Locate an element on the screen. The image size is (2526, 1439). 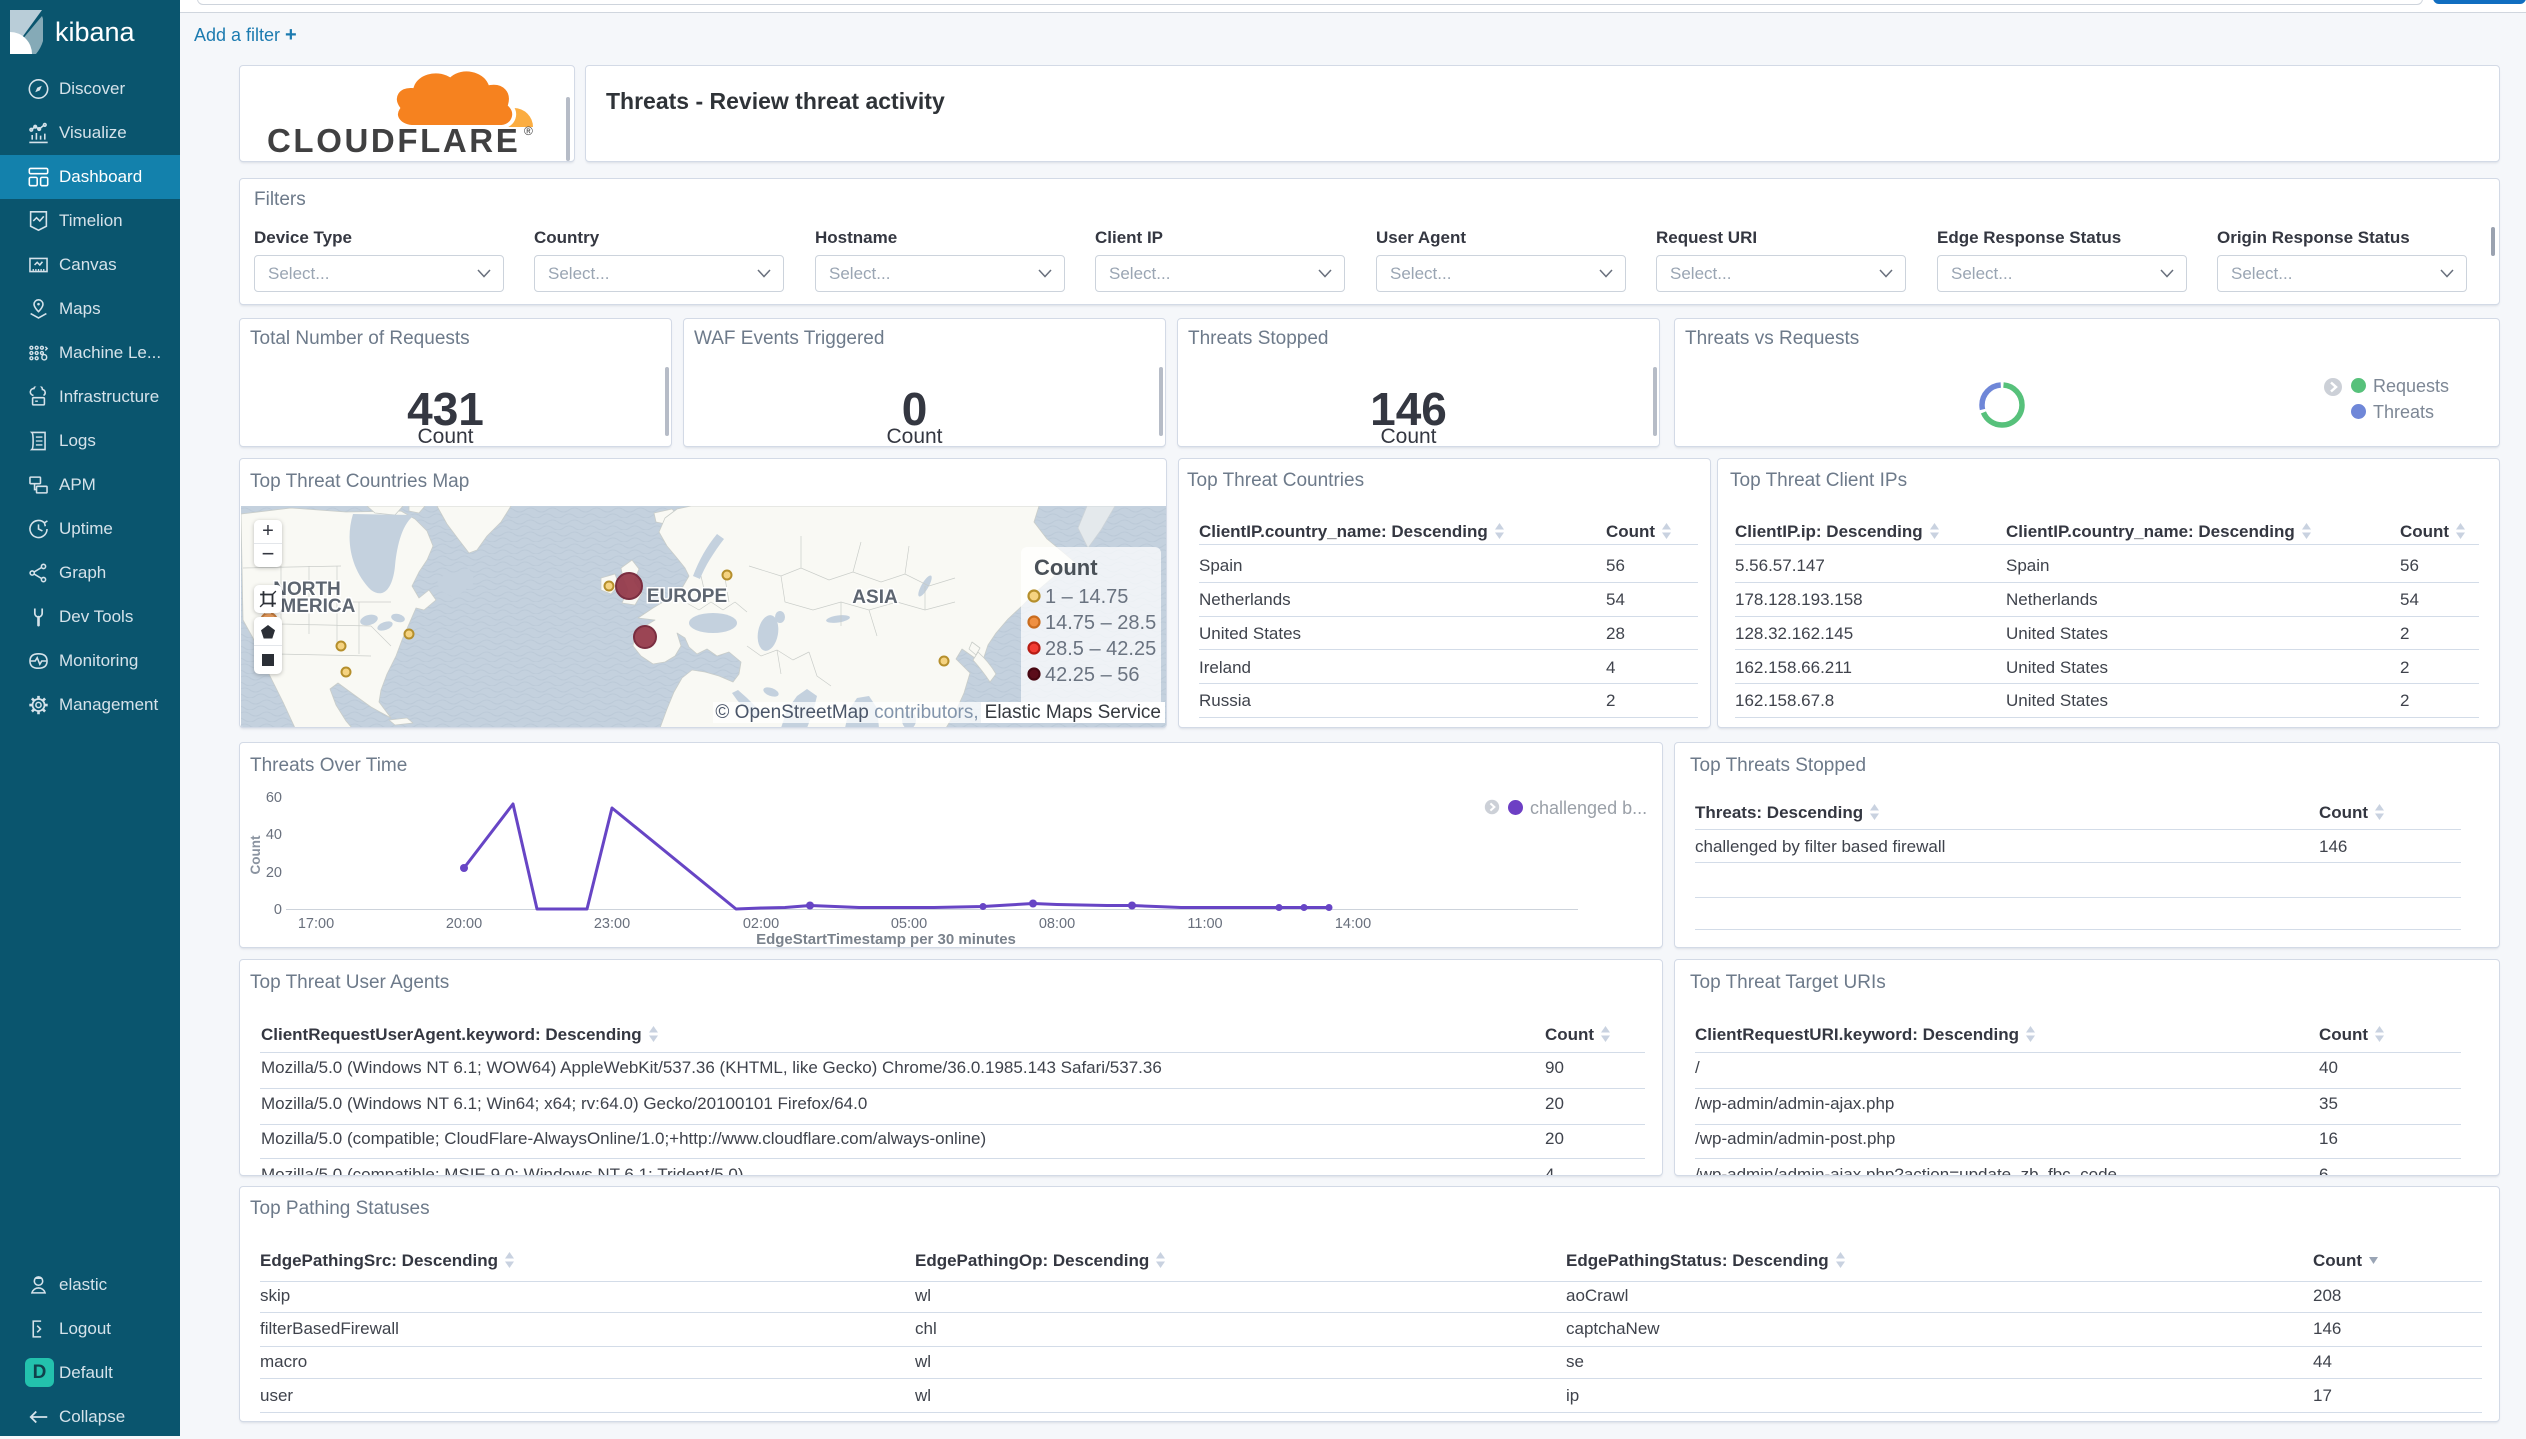
svg-text: 14.75 – 28.5 is located at coordinates (1100, 623).